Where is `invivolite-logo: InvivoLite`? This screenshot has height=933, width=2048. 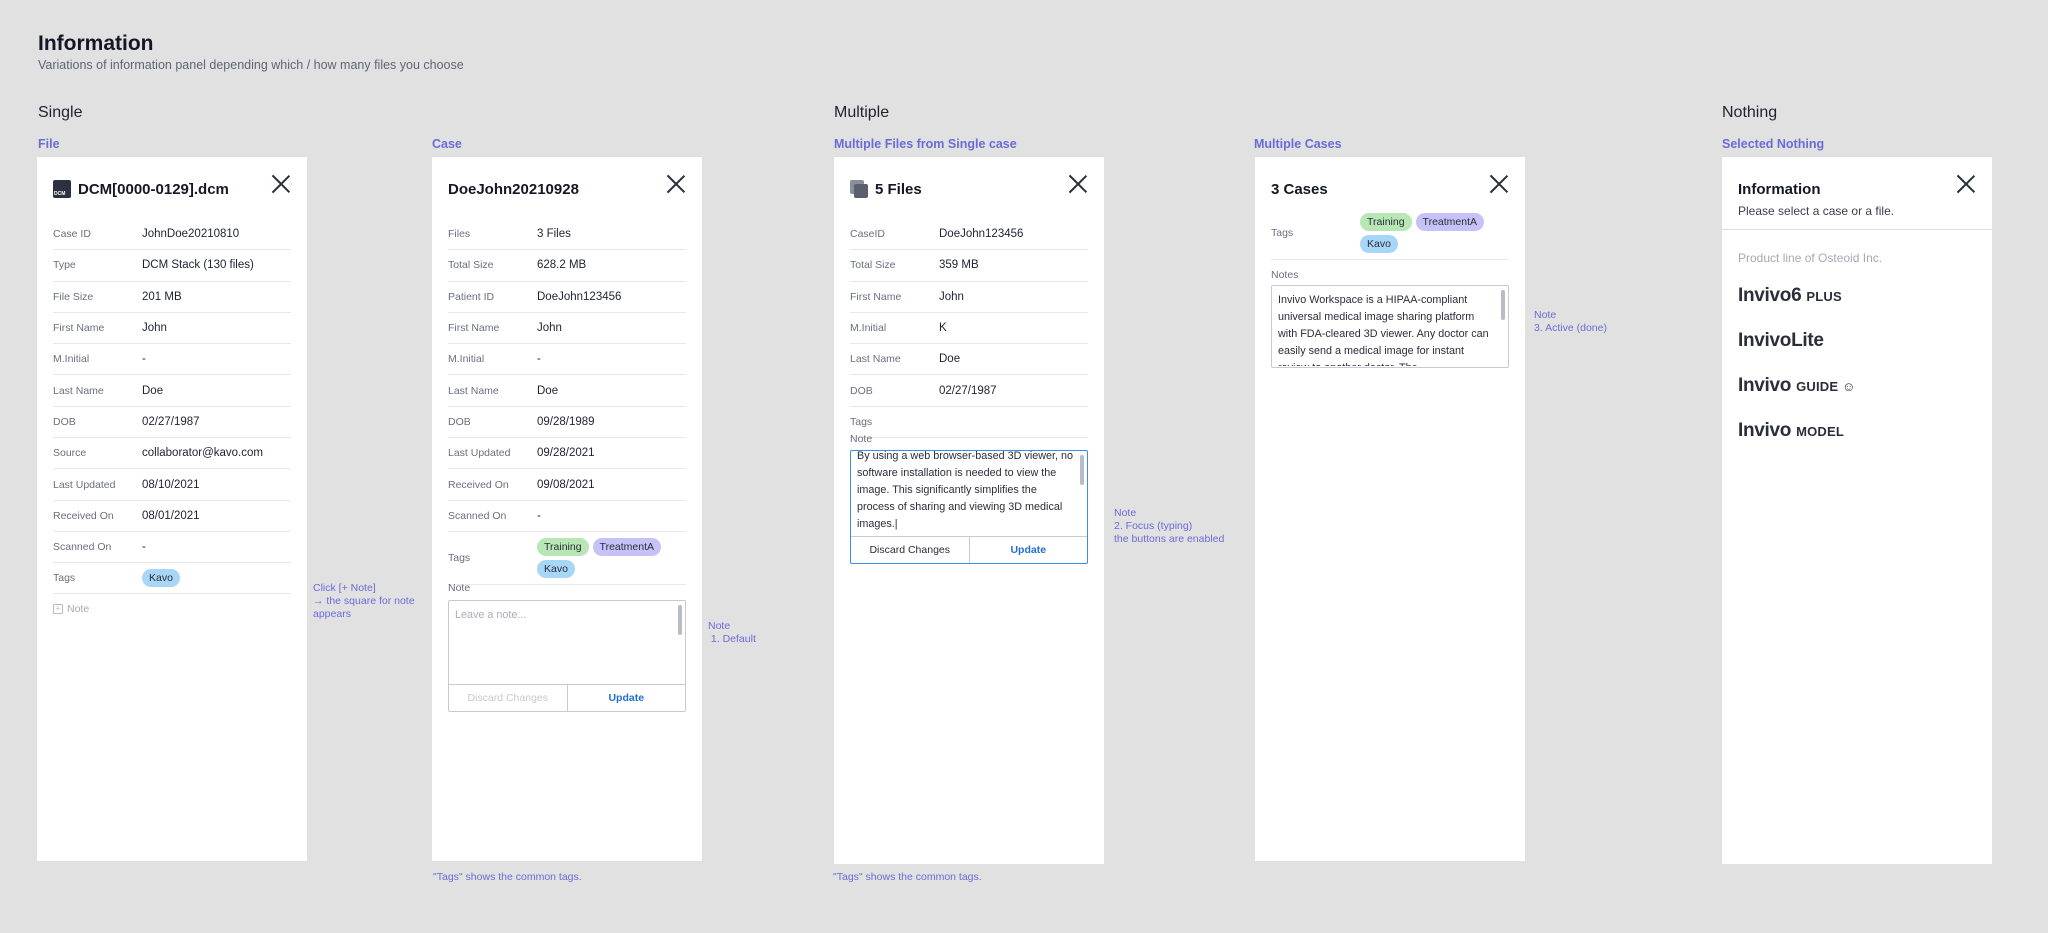 invivolite-logo: InvivoLite is located at coordinates (1781, 340).